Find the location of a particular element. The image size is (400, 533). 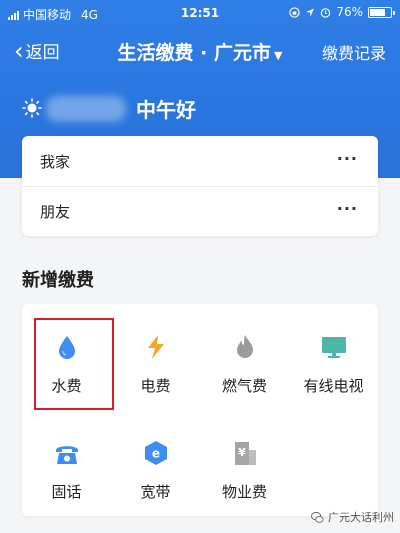

tile-label: 燃气费 is located at coordinates (244, 386).